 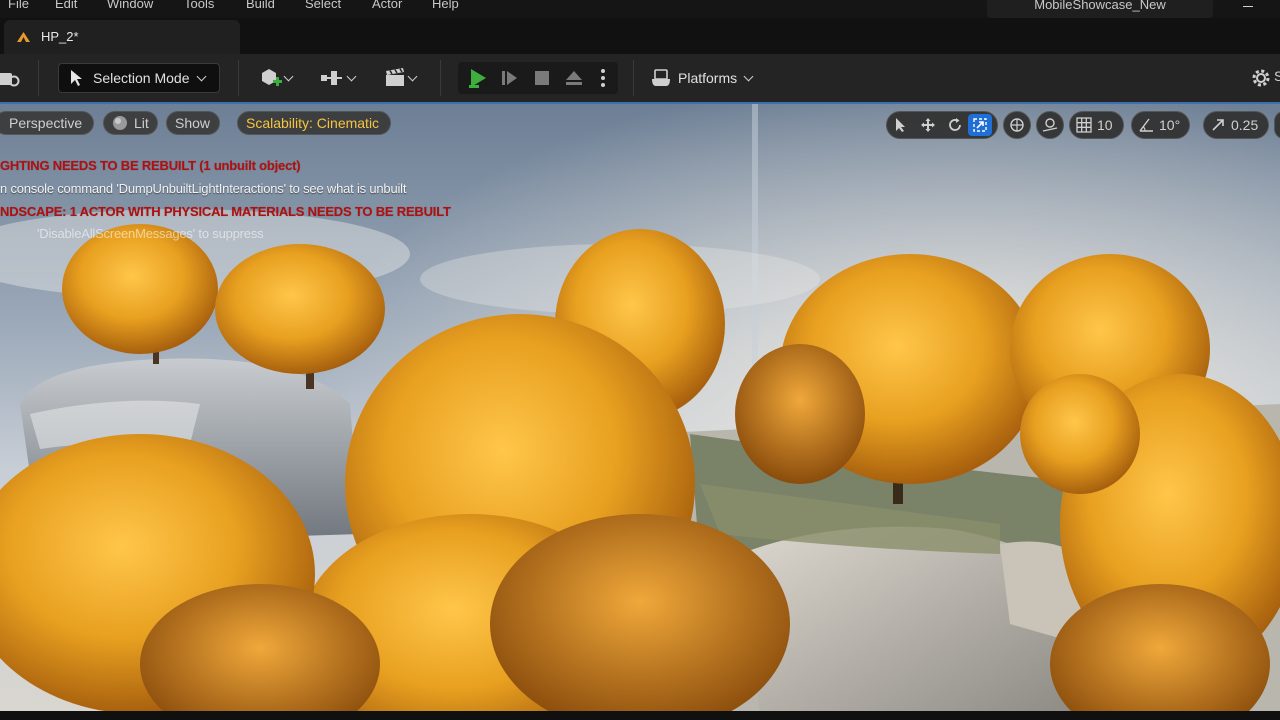 I want to click on selection-mode-icon, so click(x=76, y=78).